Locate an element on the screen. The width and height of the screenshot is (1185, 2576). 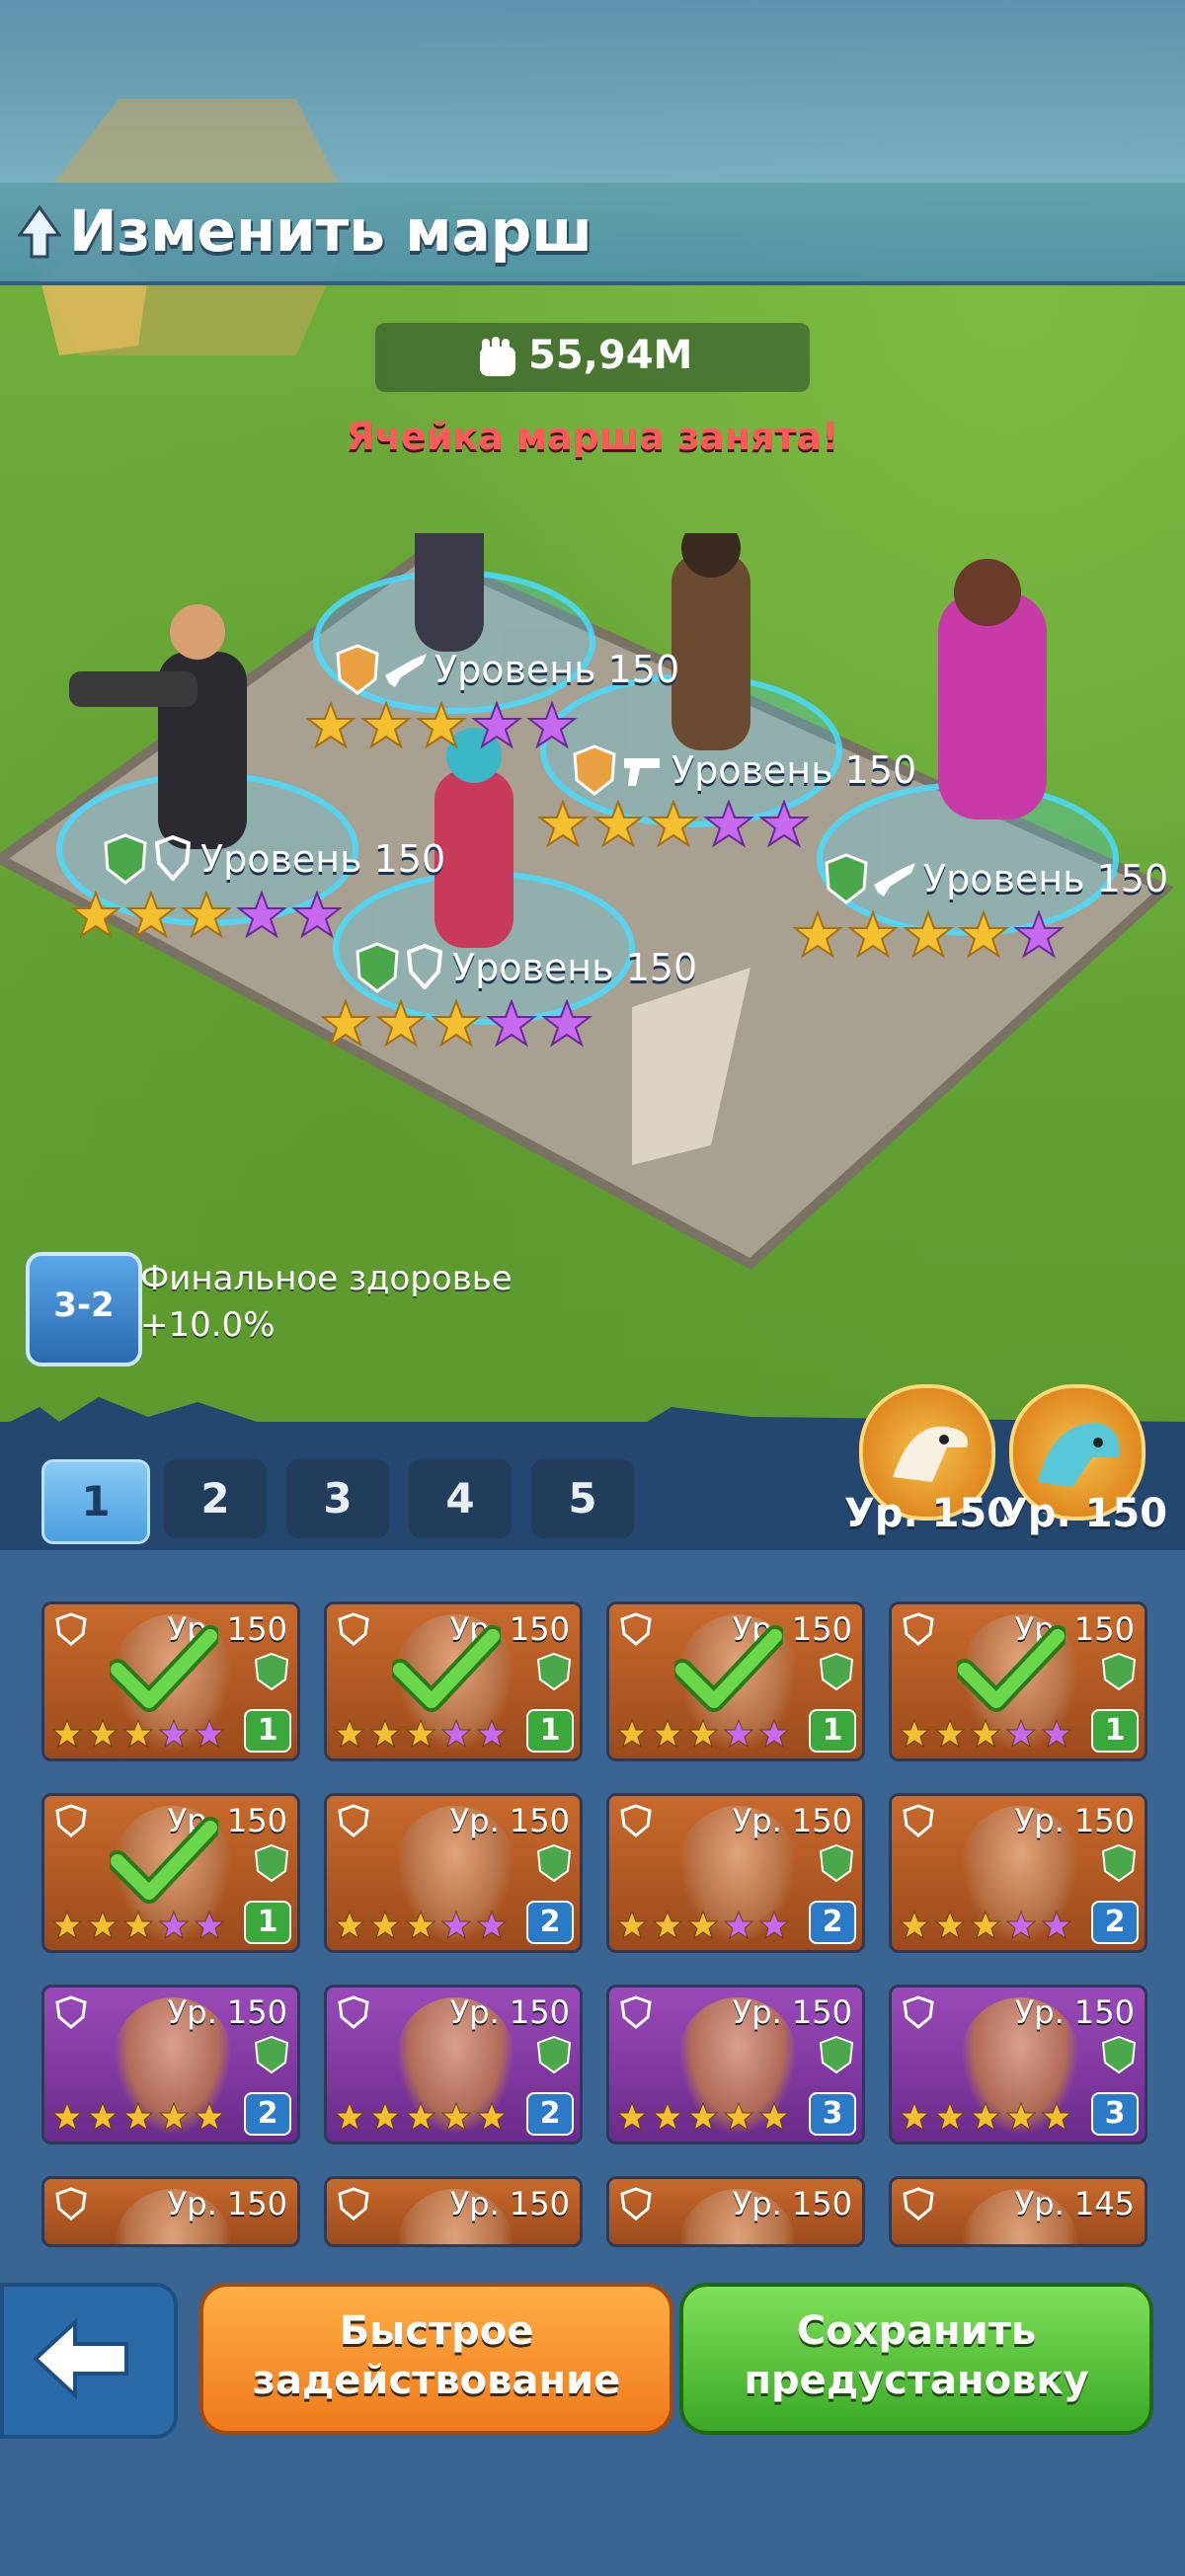
quick-deploy-button: Быстрое задействование is located at coordinates (436, 2359).